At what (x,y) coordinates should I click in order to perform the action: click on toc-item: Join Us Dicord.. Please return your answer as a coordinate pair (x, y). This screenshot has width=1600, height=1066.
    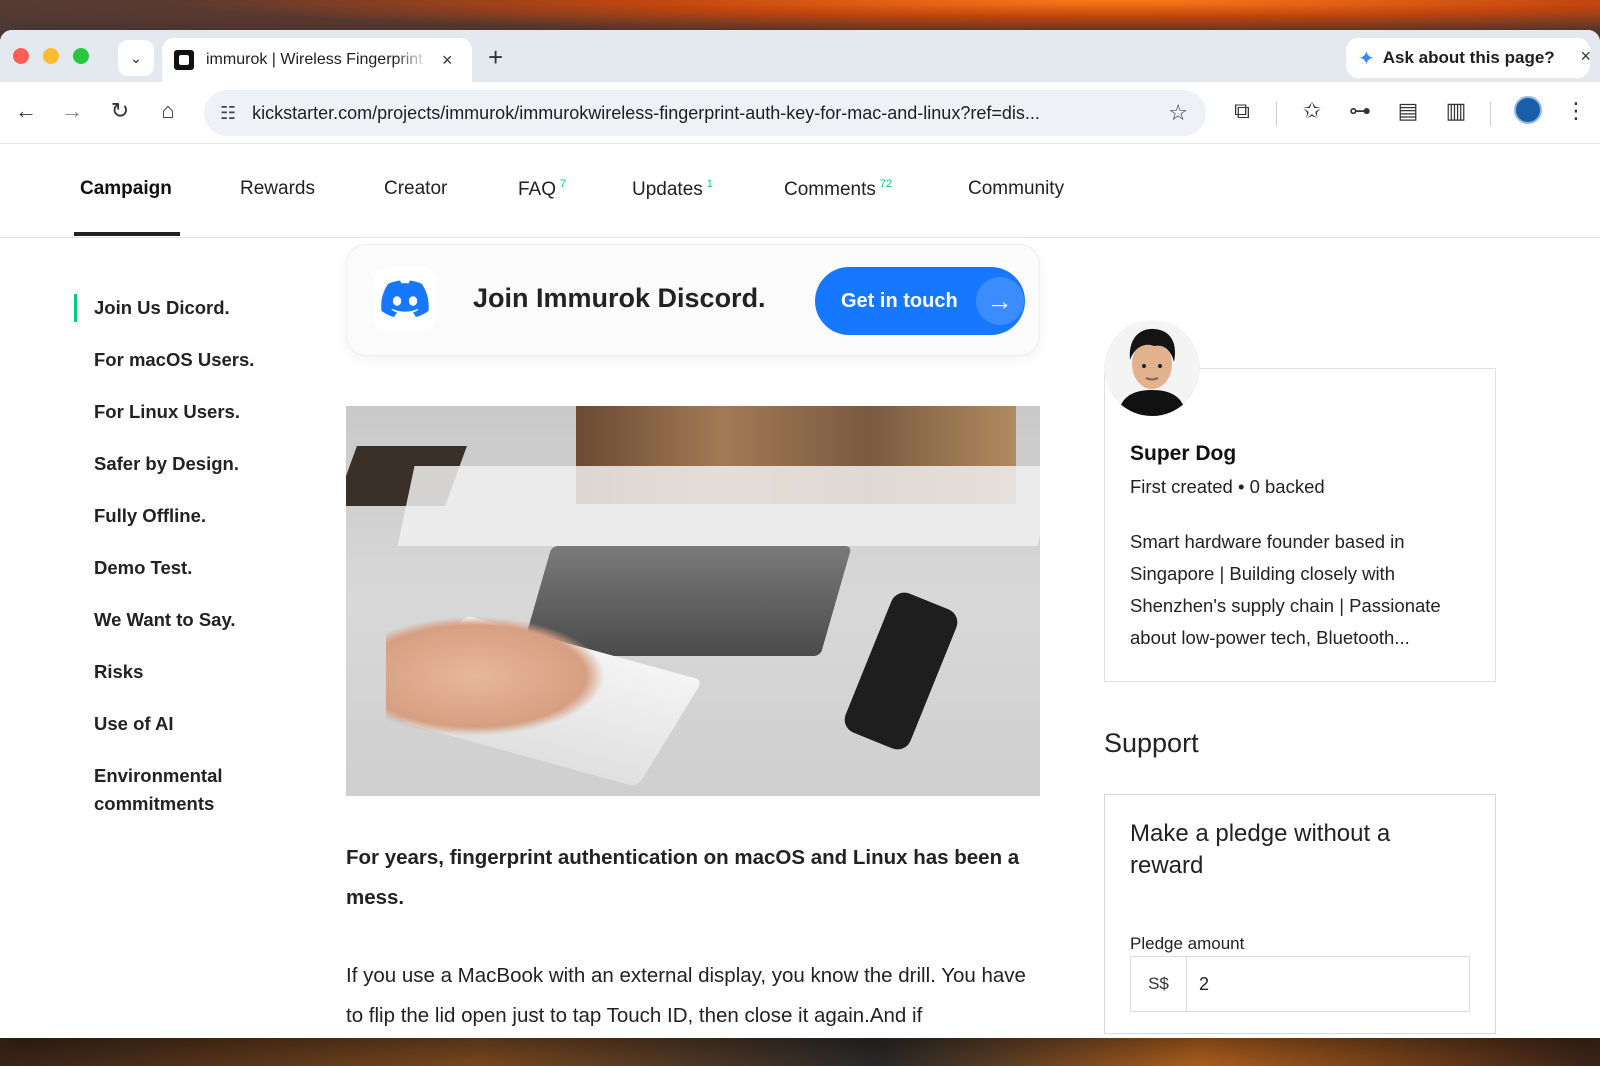
    Looking at the image, I should click on (194, 308).